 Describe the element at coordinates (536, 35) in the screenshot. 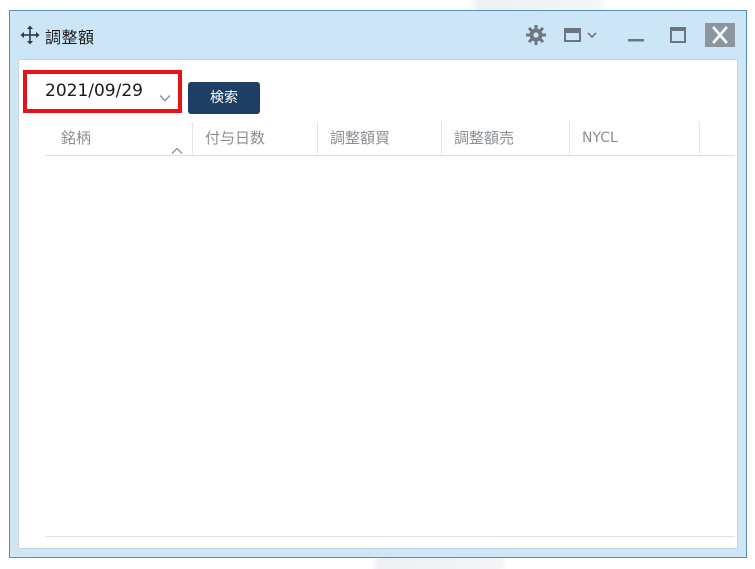

I see `gear-icon` at that location.